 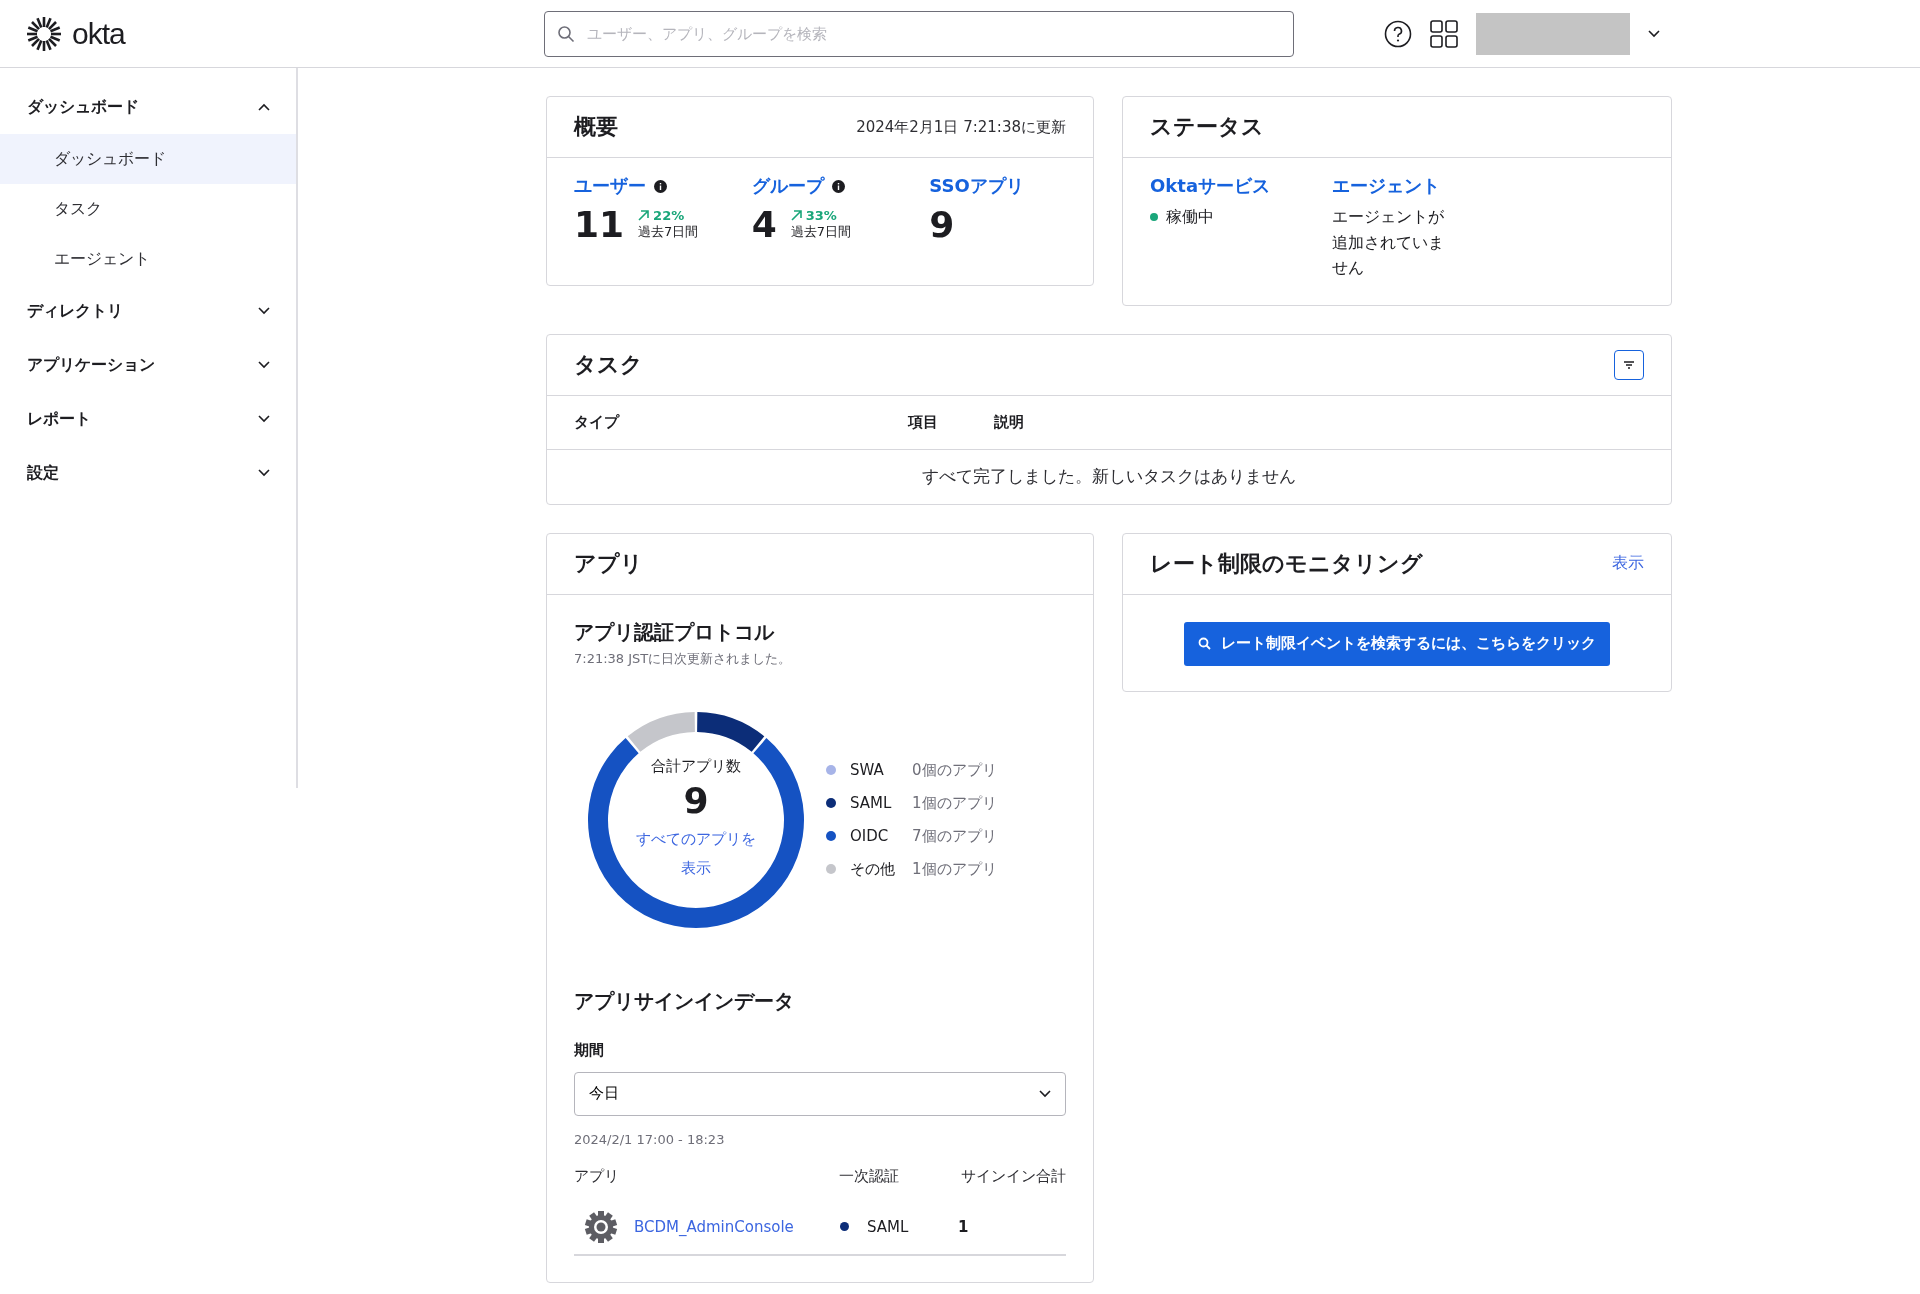 I want to click on stat-link: ユーザー, so click(x=663, y=186).